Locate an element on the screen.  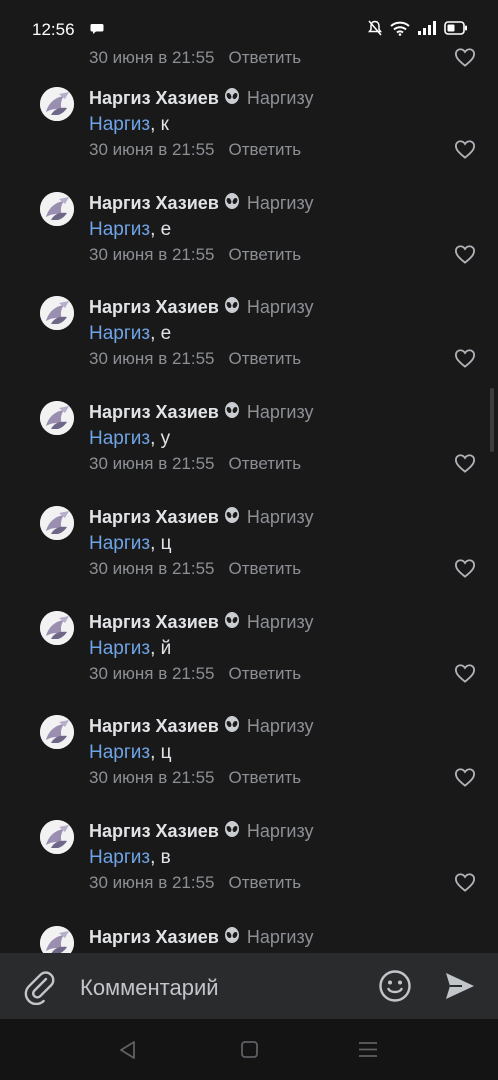
comment-text: Наргиз, к is located at coordinates (129, 125).